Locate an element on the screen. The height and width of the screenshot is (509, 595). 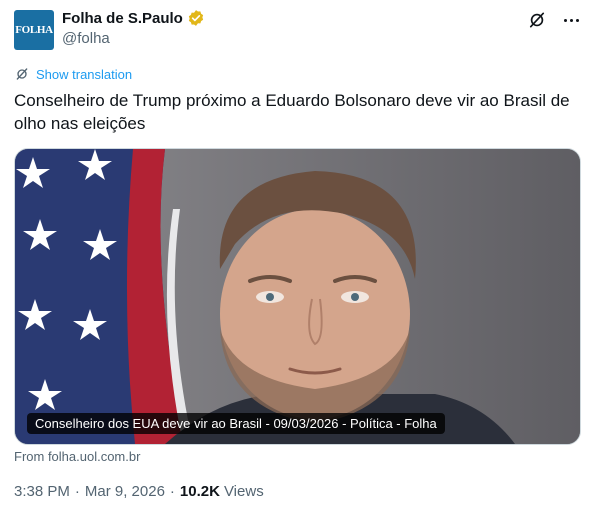
author-name-row: Folha de S.Paulo is located at coordinates (133, 18).